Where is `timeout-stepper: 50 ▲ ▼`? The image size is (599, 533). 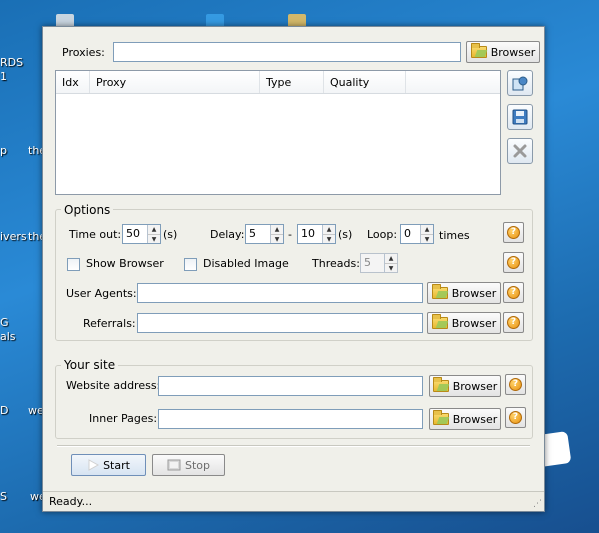 timeout-stepper: 50 ▲ ▼ is located at coordinates (141, 234).